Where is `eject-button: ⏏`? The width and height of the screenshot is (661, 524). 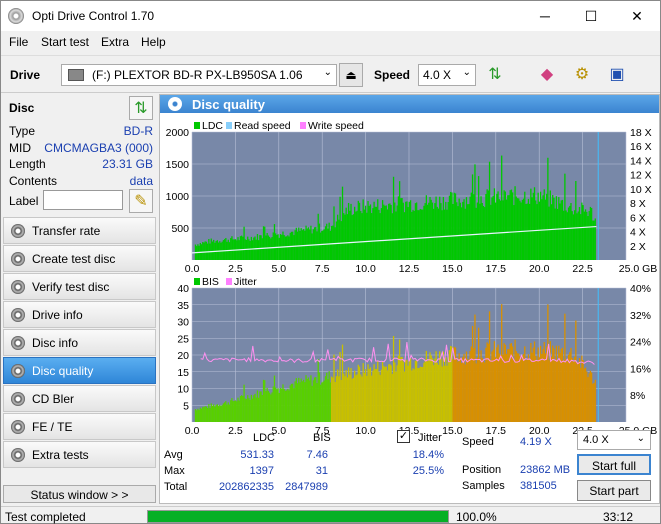
eject-button: ⏏ is located at coordinates (351, 75).